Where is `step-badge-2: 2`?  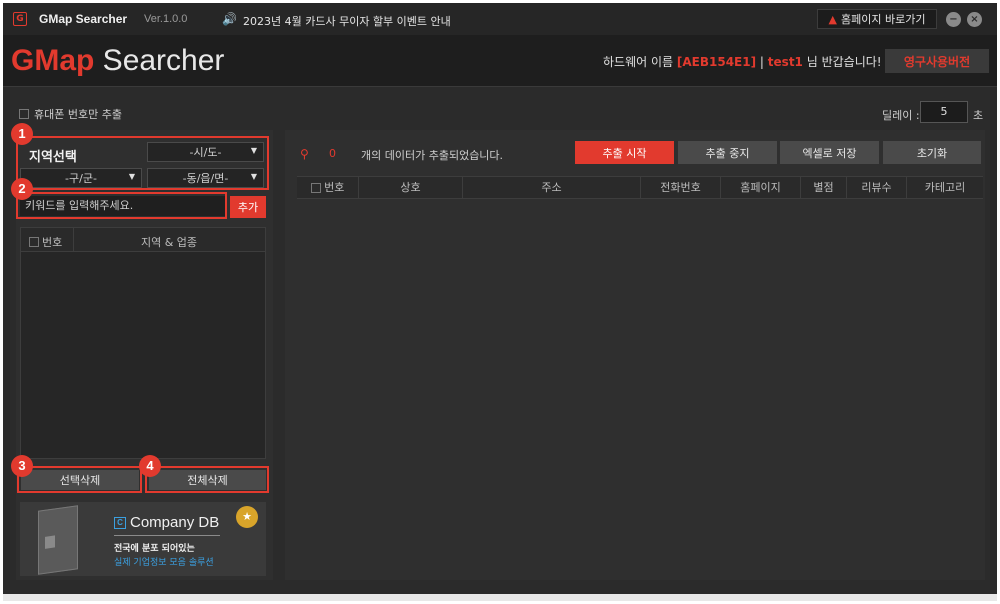 step-badge-2: 2 is located at coordinates (22, 189).